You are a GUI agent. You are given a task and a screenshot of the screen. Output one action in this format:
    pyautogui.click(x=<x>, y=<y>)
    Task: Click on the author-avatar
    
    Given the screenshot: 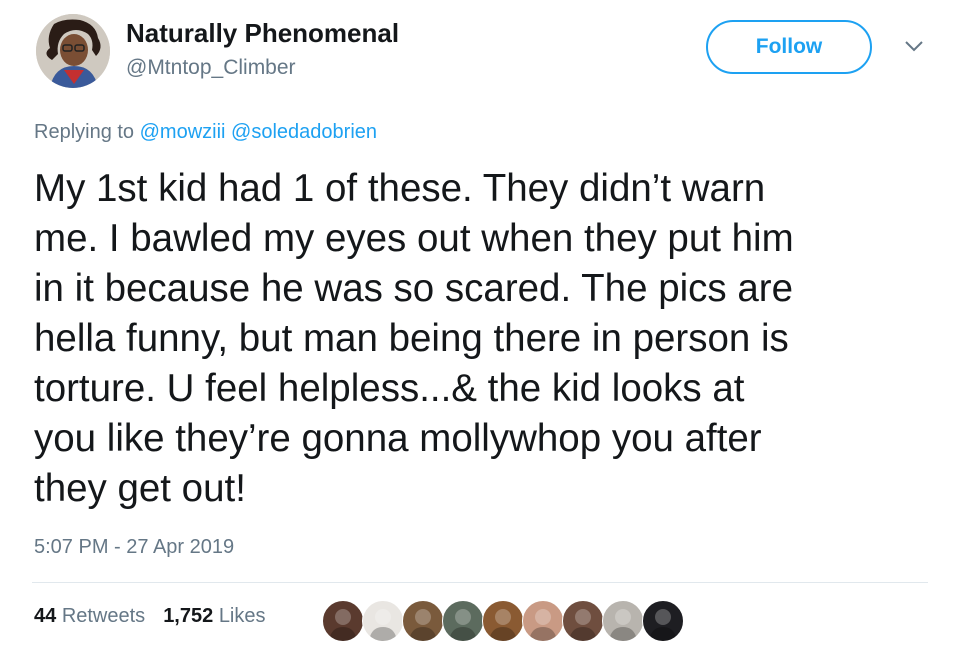 What is the action you would take?
    pyautogui.click(x=73, y=51)
    